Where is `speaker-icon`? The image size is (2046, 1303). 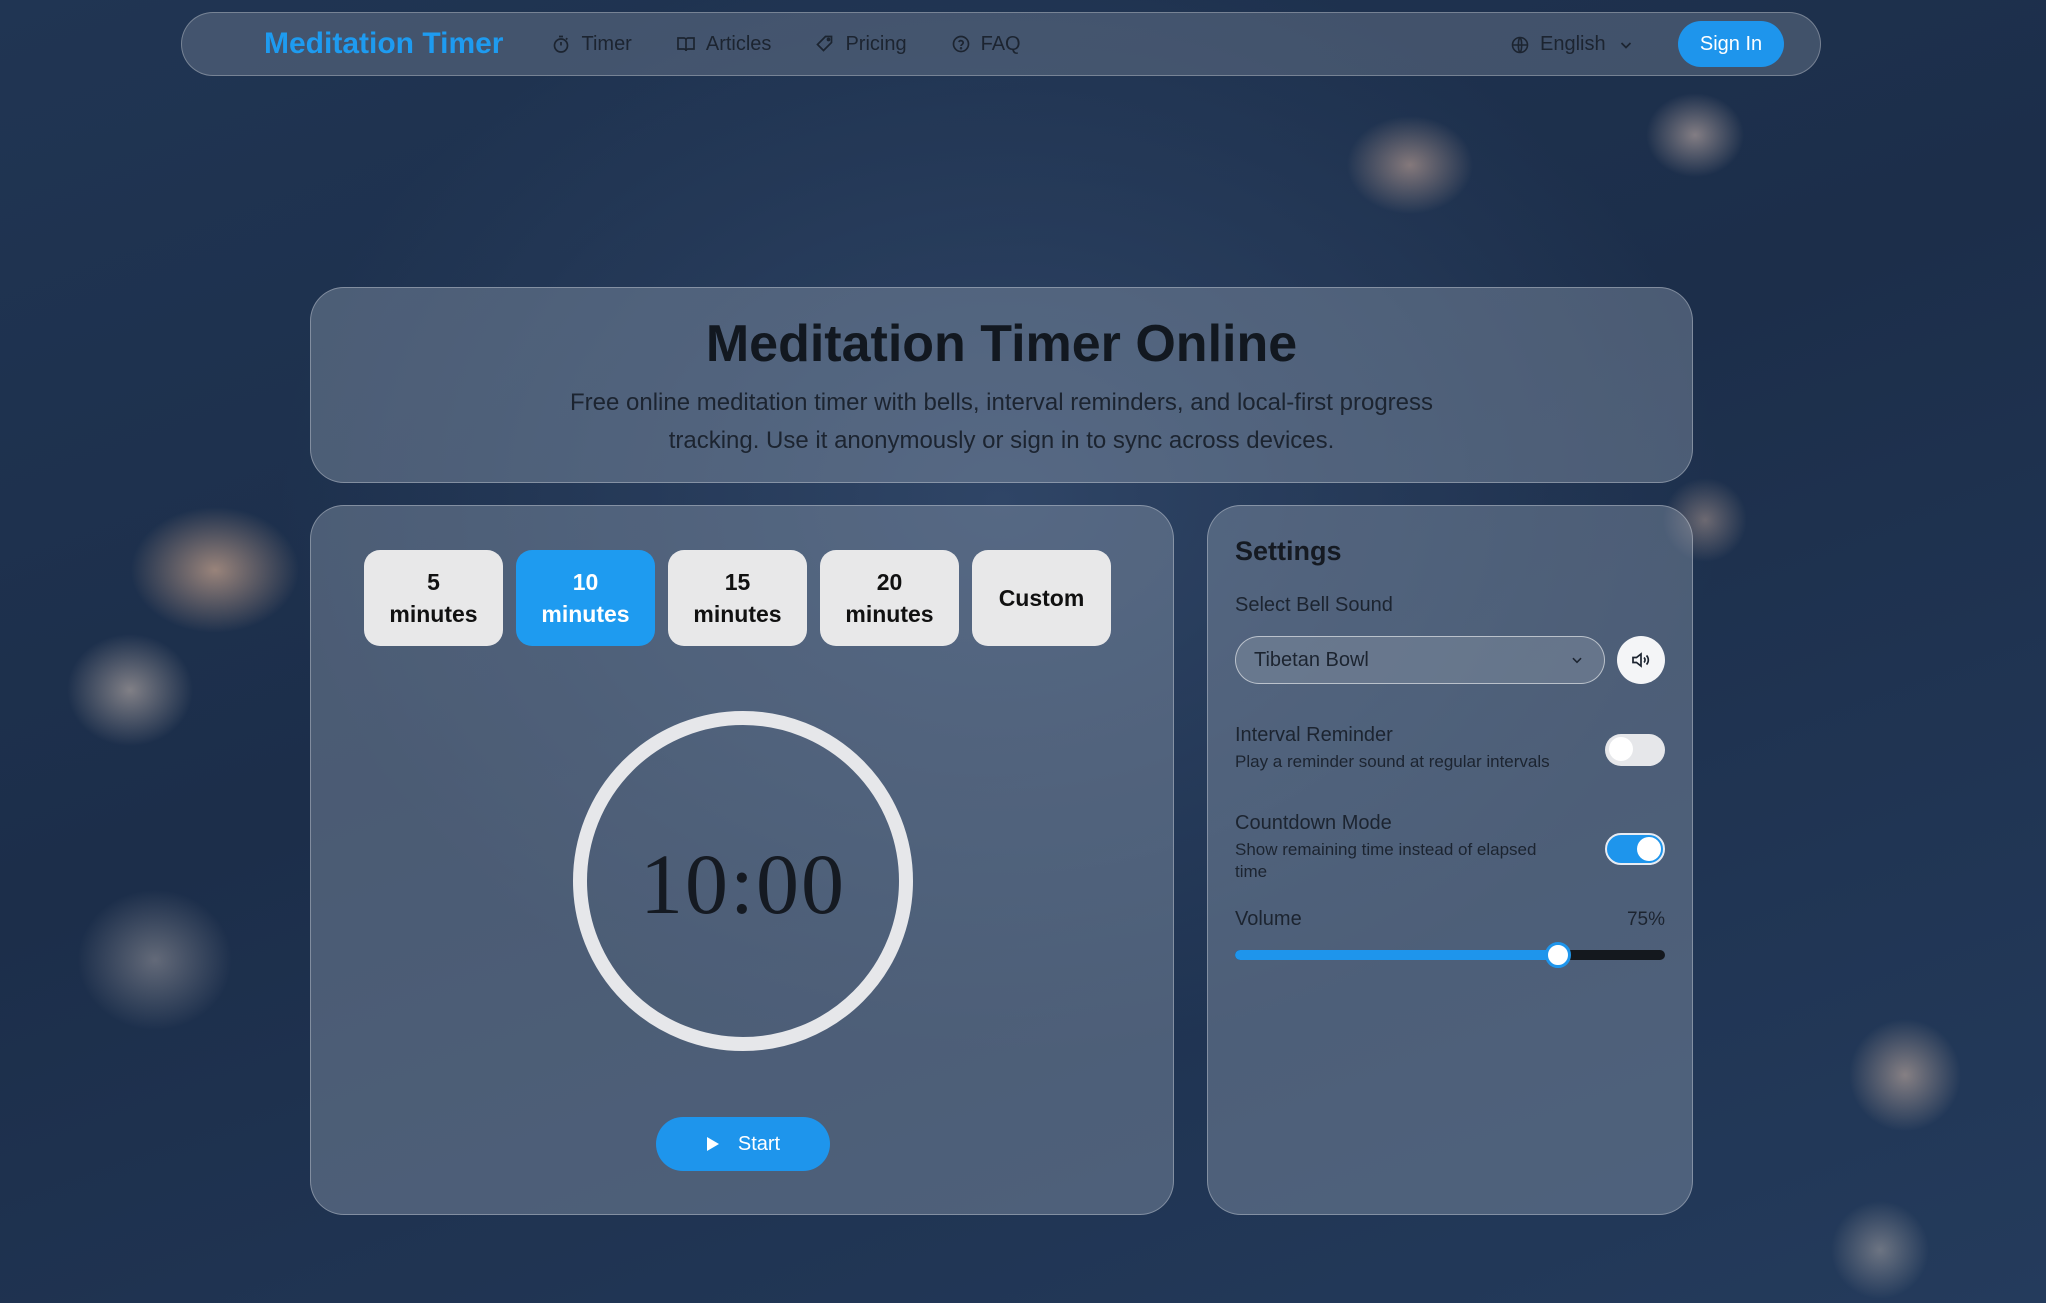 speaker-icon is located at coordinates (1641, 660).